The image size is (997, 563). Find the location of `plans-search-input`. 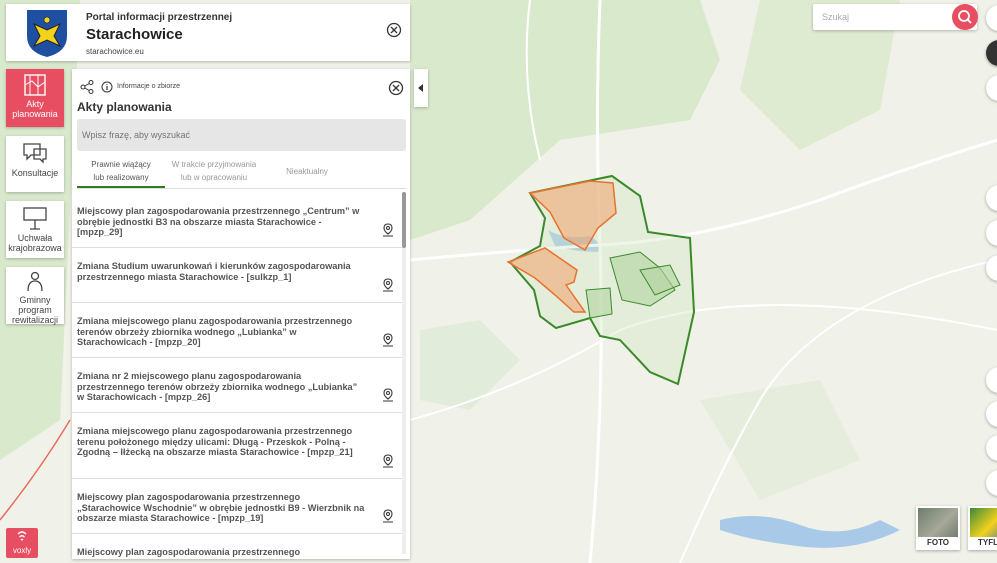

plans-search-input is located at coordinates (241, 135).